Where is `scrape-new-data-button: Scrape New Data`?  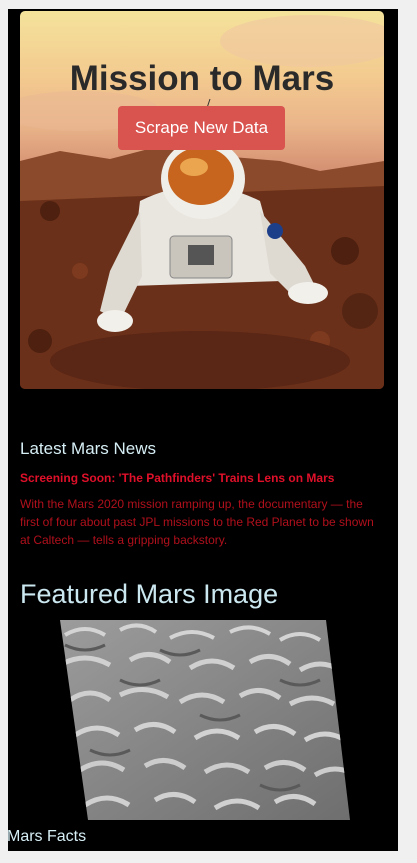 scrape-new-data-button: Scrape New Data is located at coordinates (201, 128).